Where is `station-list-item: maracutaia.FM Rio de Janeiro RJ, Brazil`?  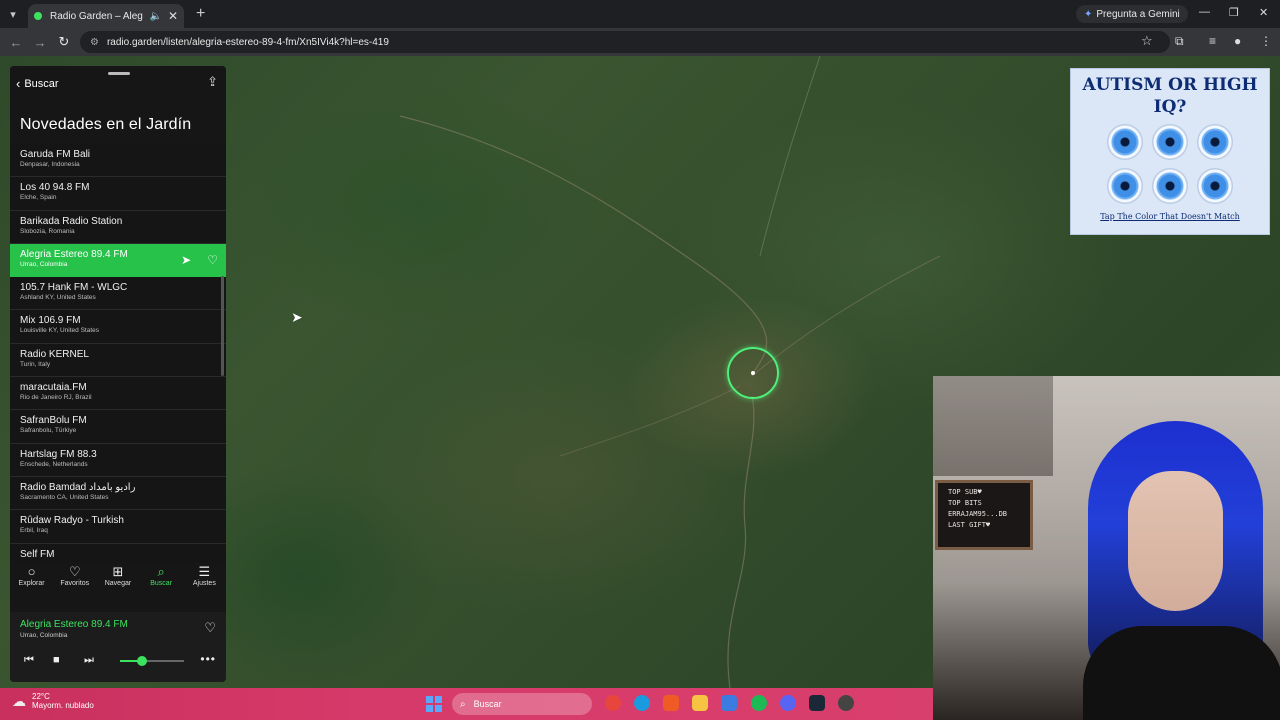 station-list-item: maracutaia.FM Rio de Janeiro RJ, Brazil is located at coordinates (118, 394).